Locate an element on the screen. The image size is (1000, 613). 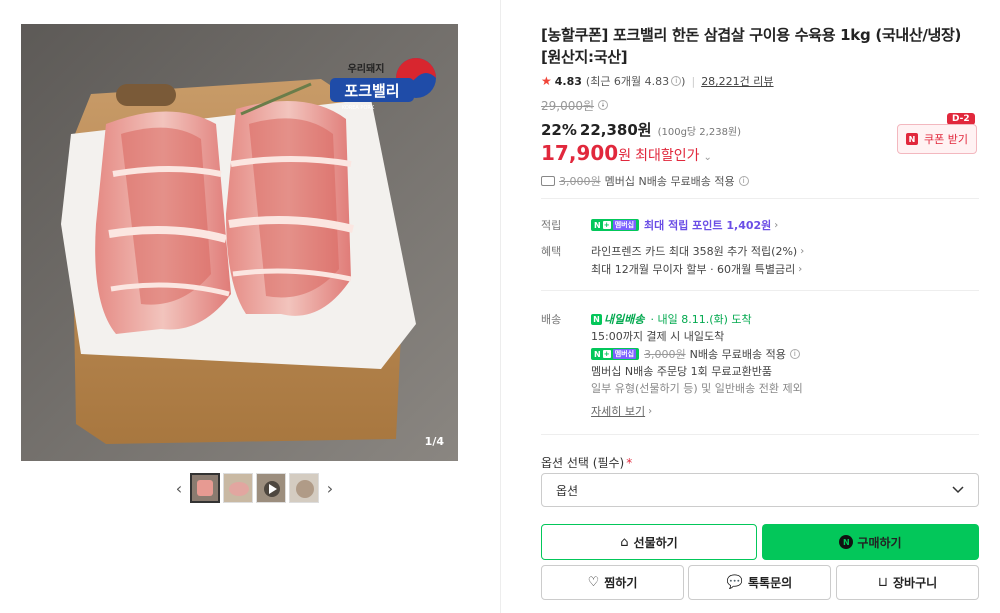
rating-recent-close: ) is located at coordinates (683, 81).